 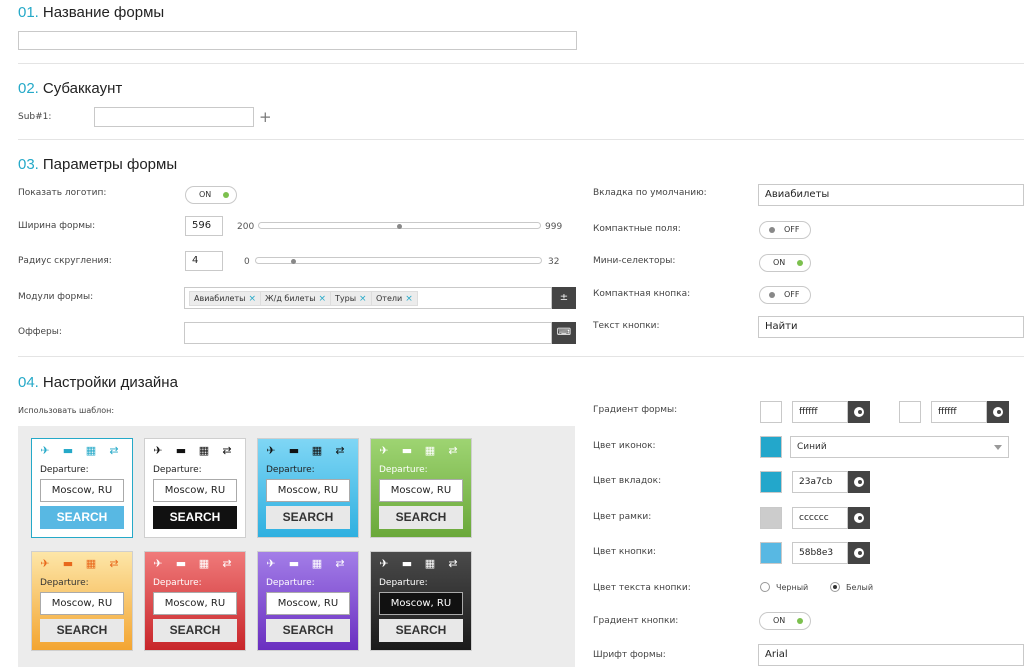 What do you see at coordinates (959, 412) in the screenshot?
I see `gradient-hex-2-input: ffffff` at bounding box center [959, 412].